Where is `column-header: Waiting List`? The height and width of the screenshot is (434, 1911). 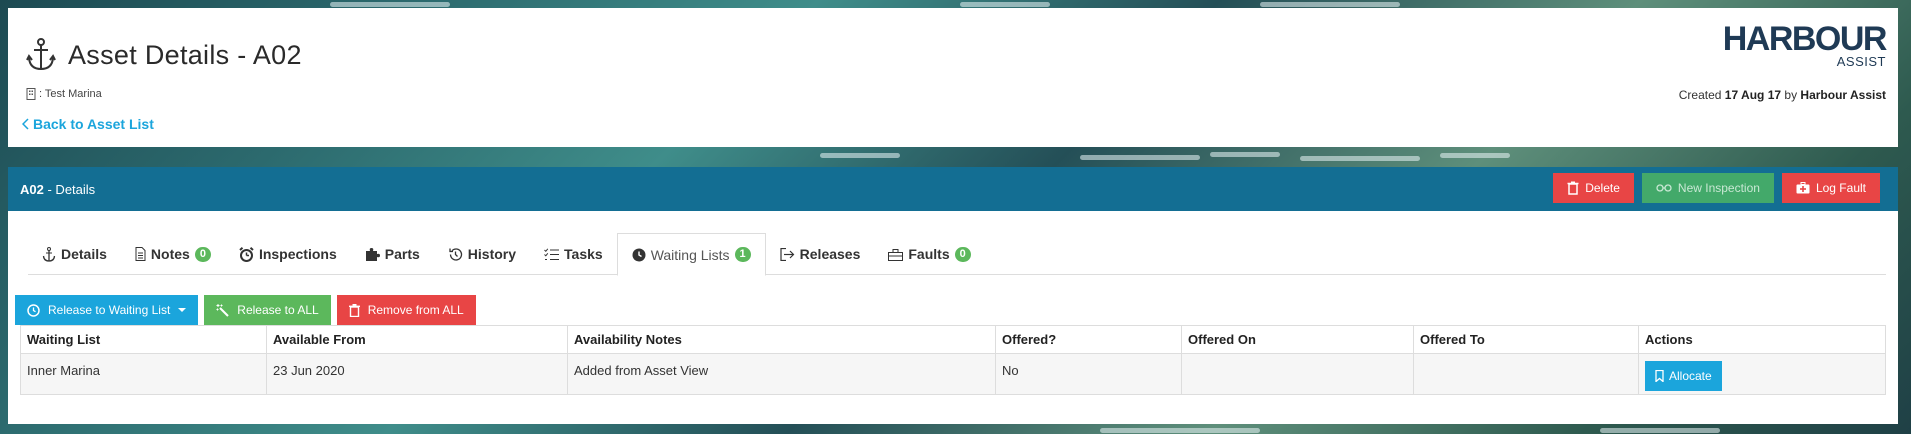 column-header: Waiting List is located at coordinates (143, 339).